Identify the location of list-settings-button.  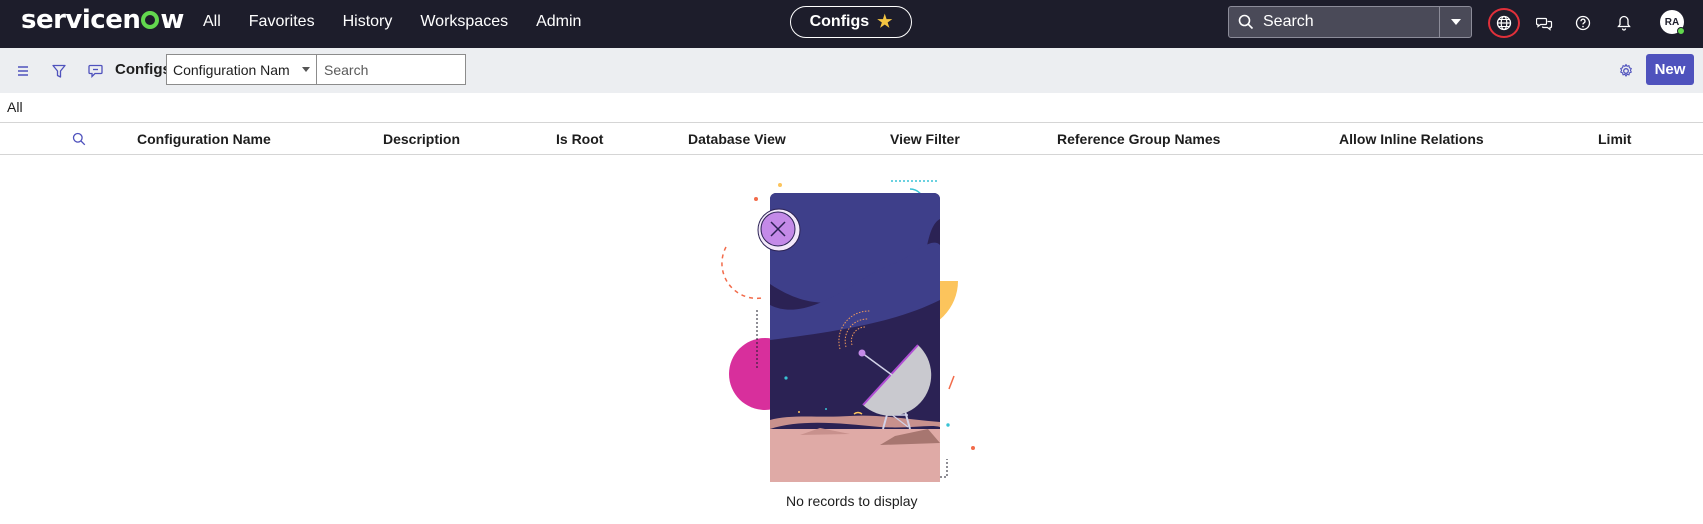
(1626, 71).